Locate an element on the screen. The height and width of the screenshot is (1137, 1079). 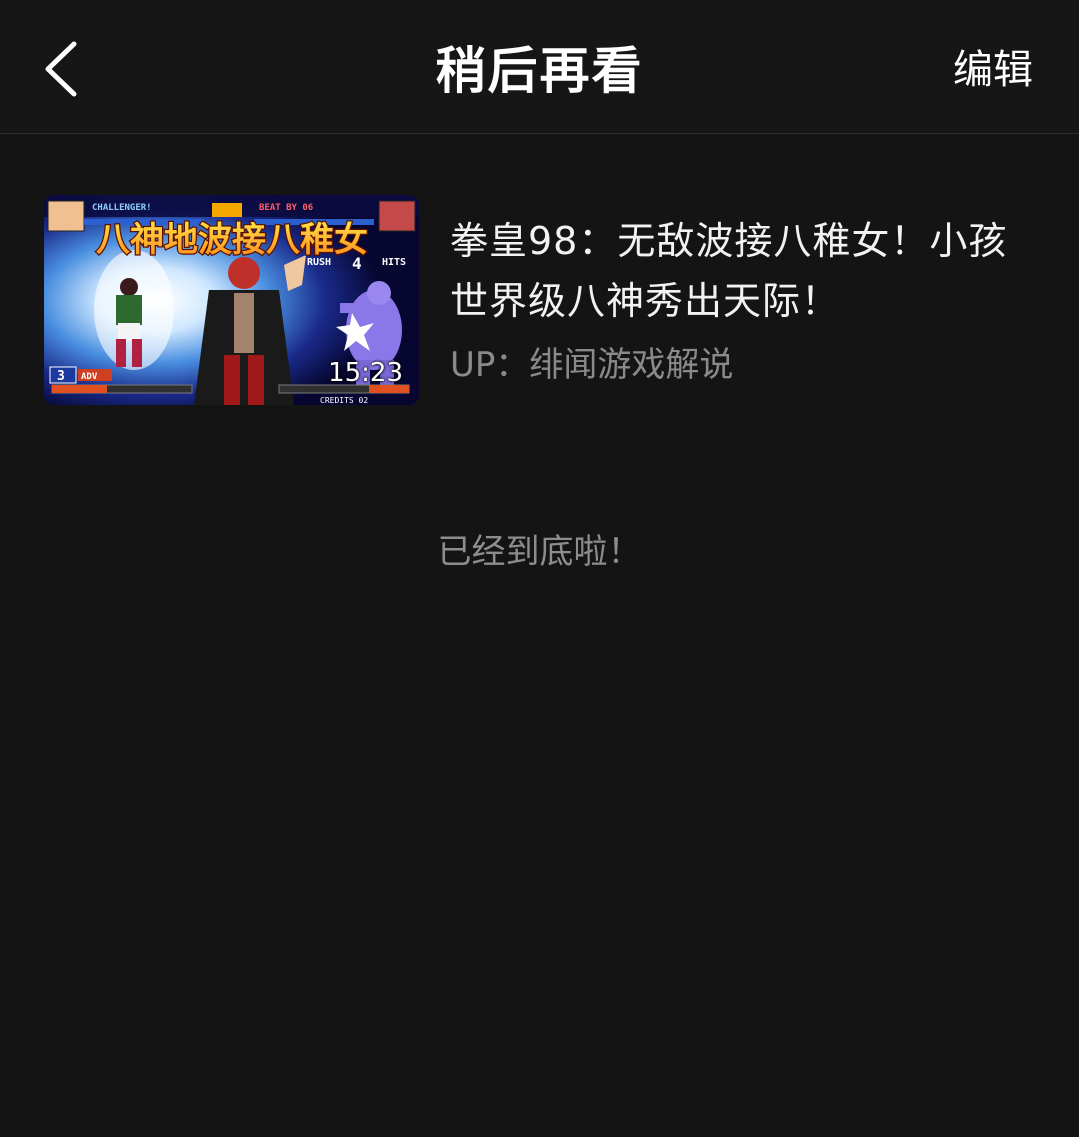
hud-hits-text: HITS is located at coordinates (394, 262).